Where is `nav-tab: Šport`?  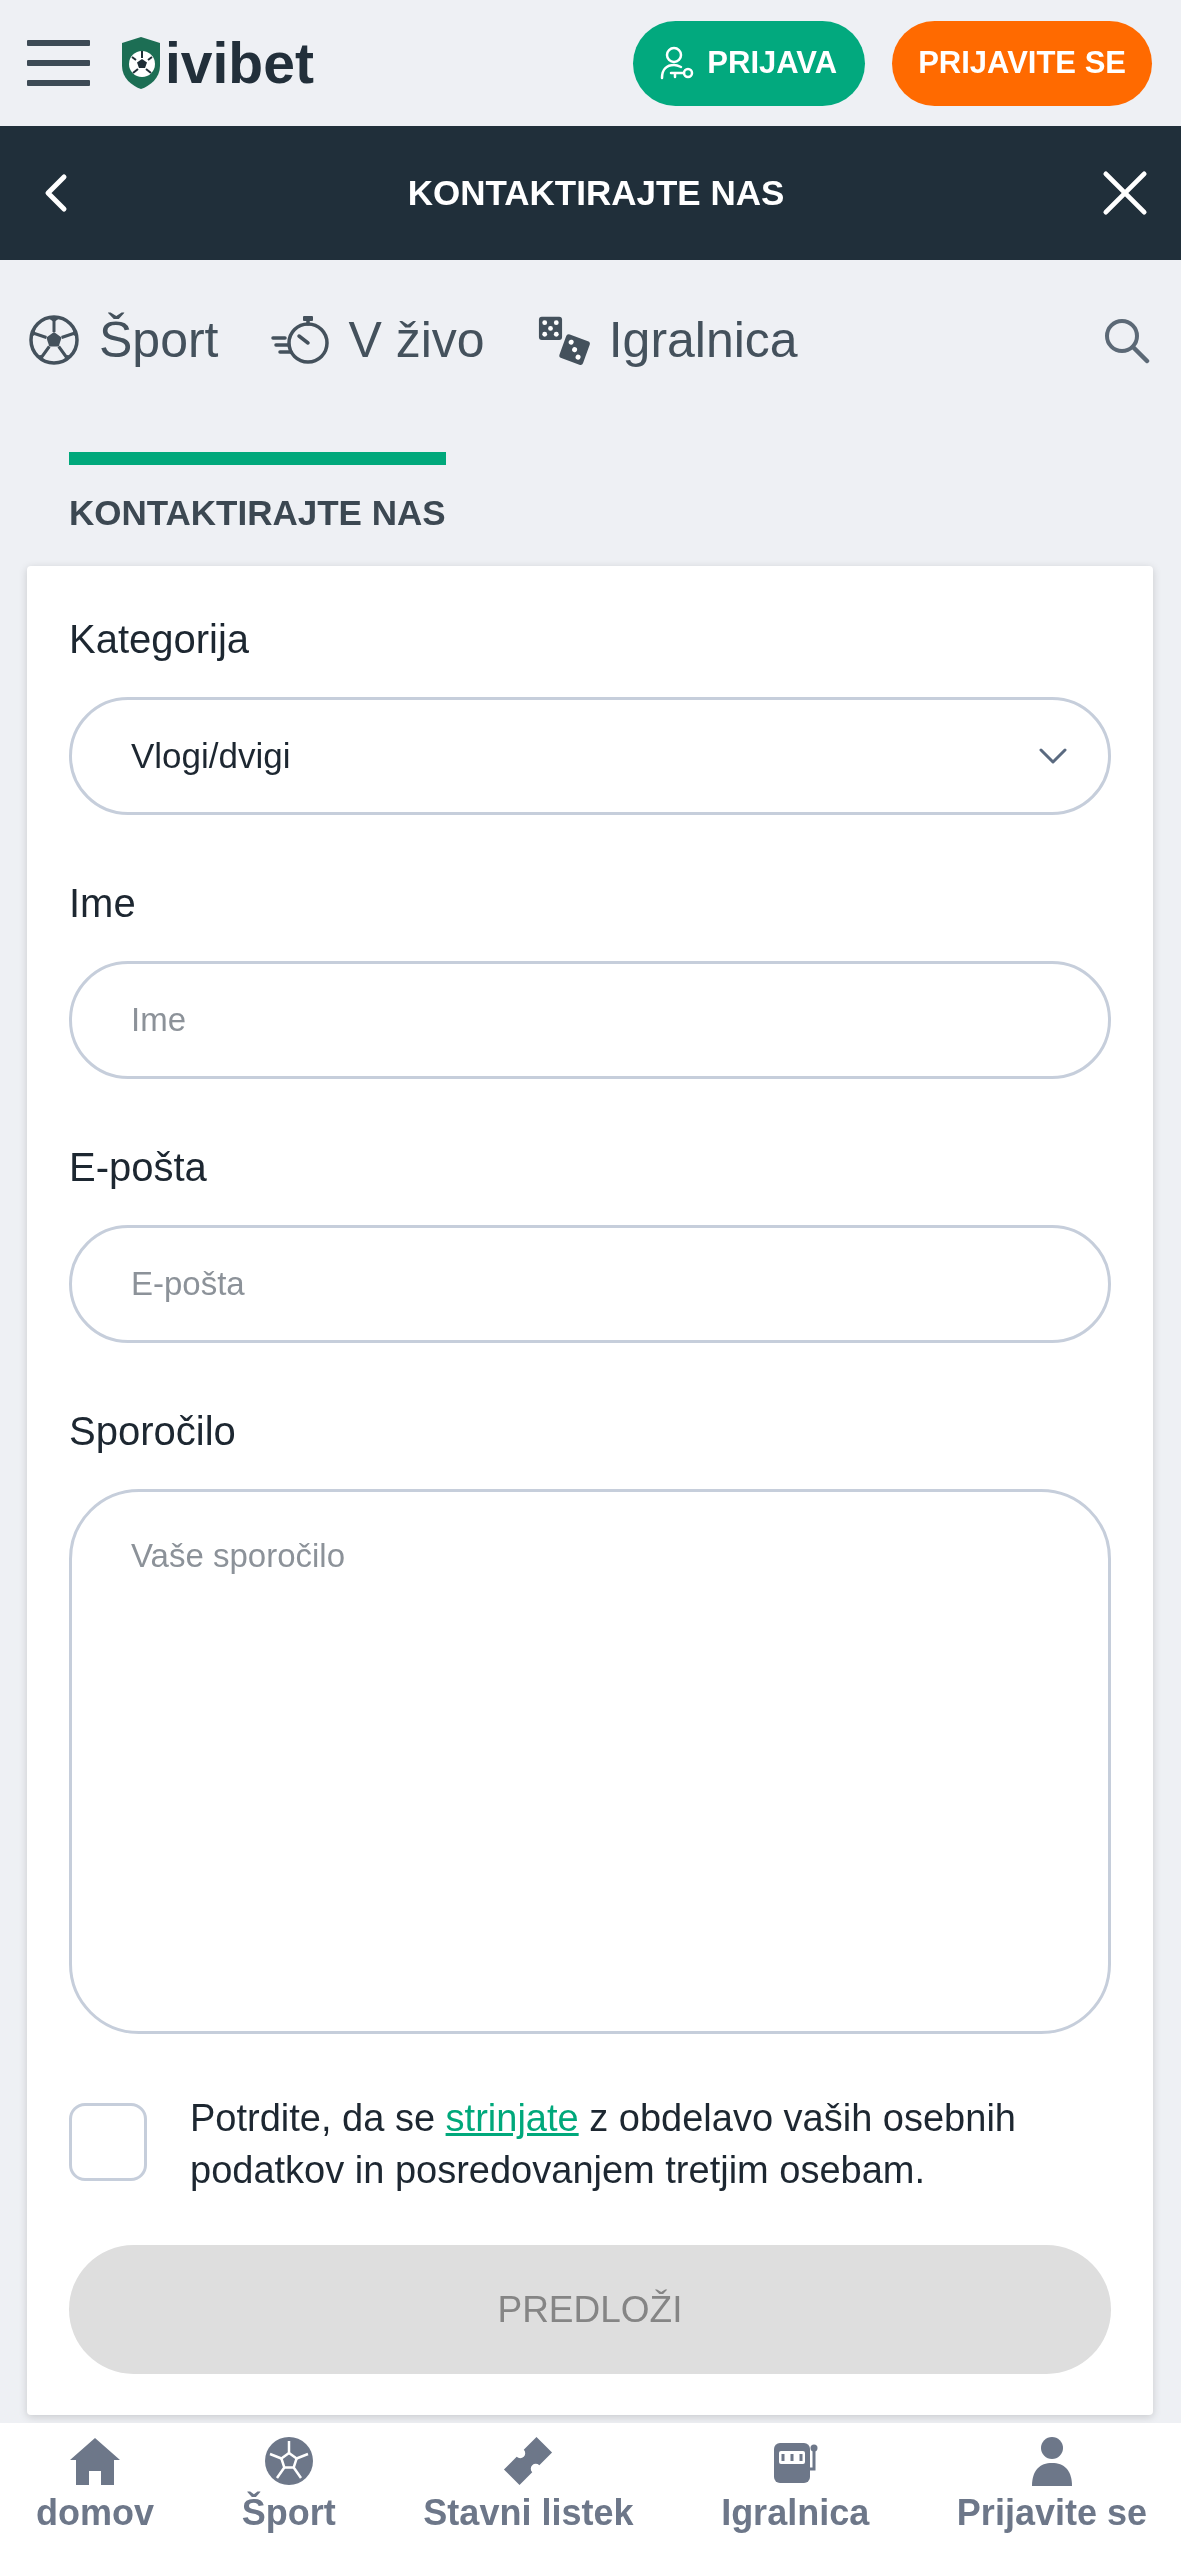
nav-tab: Šport is located at coordinates (123, 340).